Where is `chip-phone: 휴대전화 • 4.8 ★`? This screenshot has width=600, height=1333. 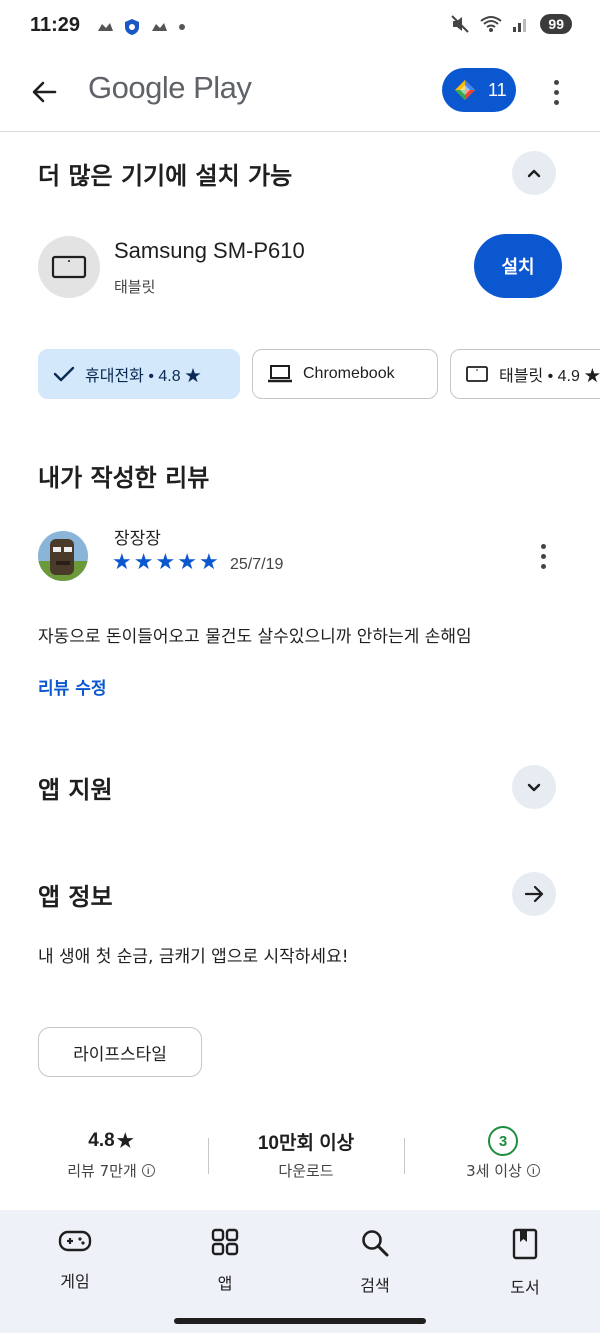 chip-phone: 휴대전화 • 4.8 ★ is located at coordinates (139, 374).